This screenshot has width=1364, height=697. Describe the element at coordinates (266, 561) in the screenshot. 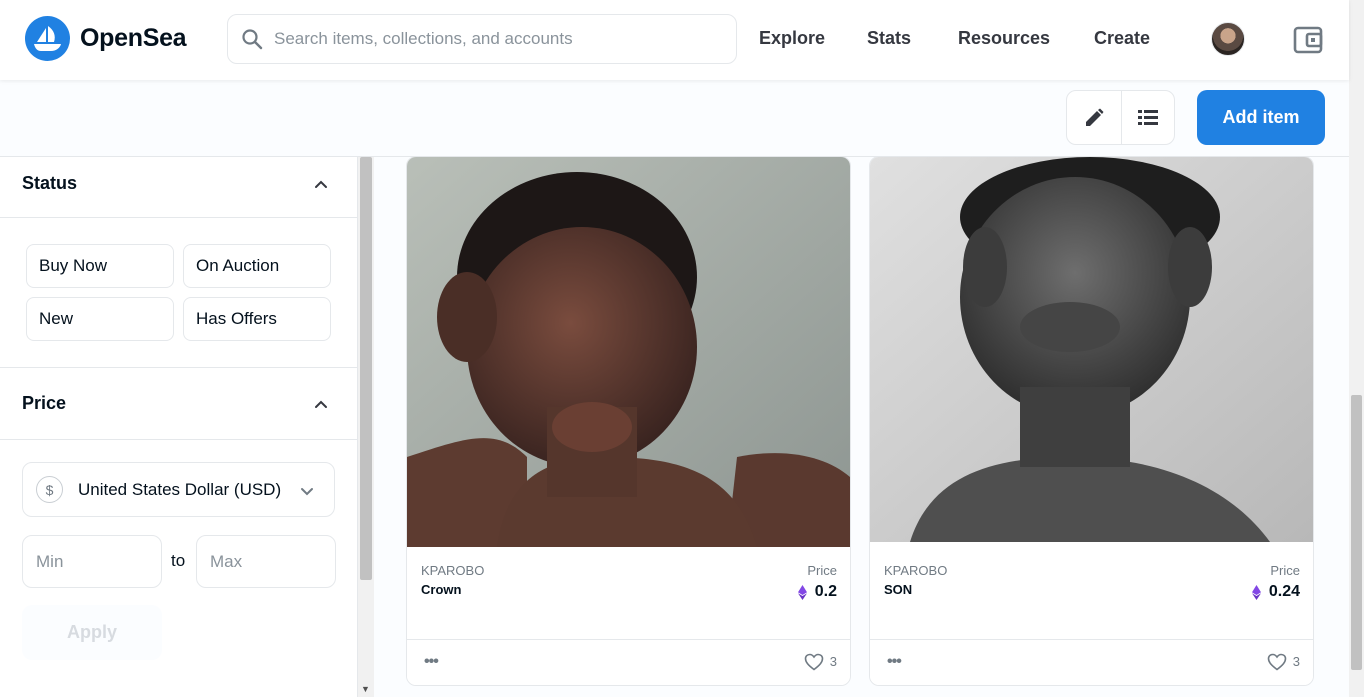

I see `price-max-input: Max` at that location.